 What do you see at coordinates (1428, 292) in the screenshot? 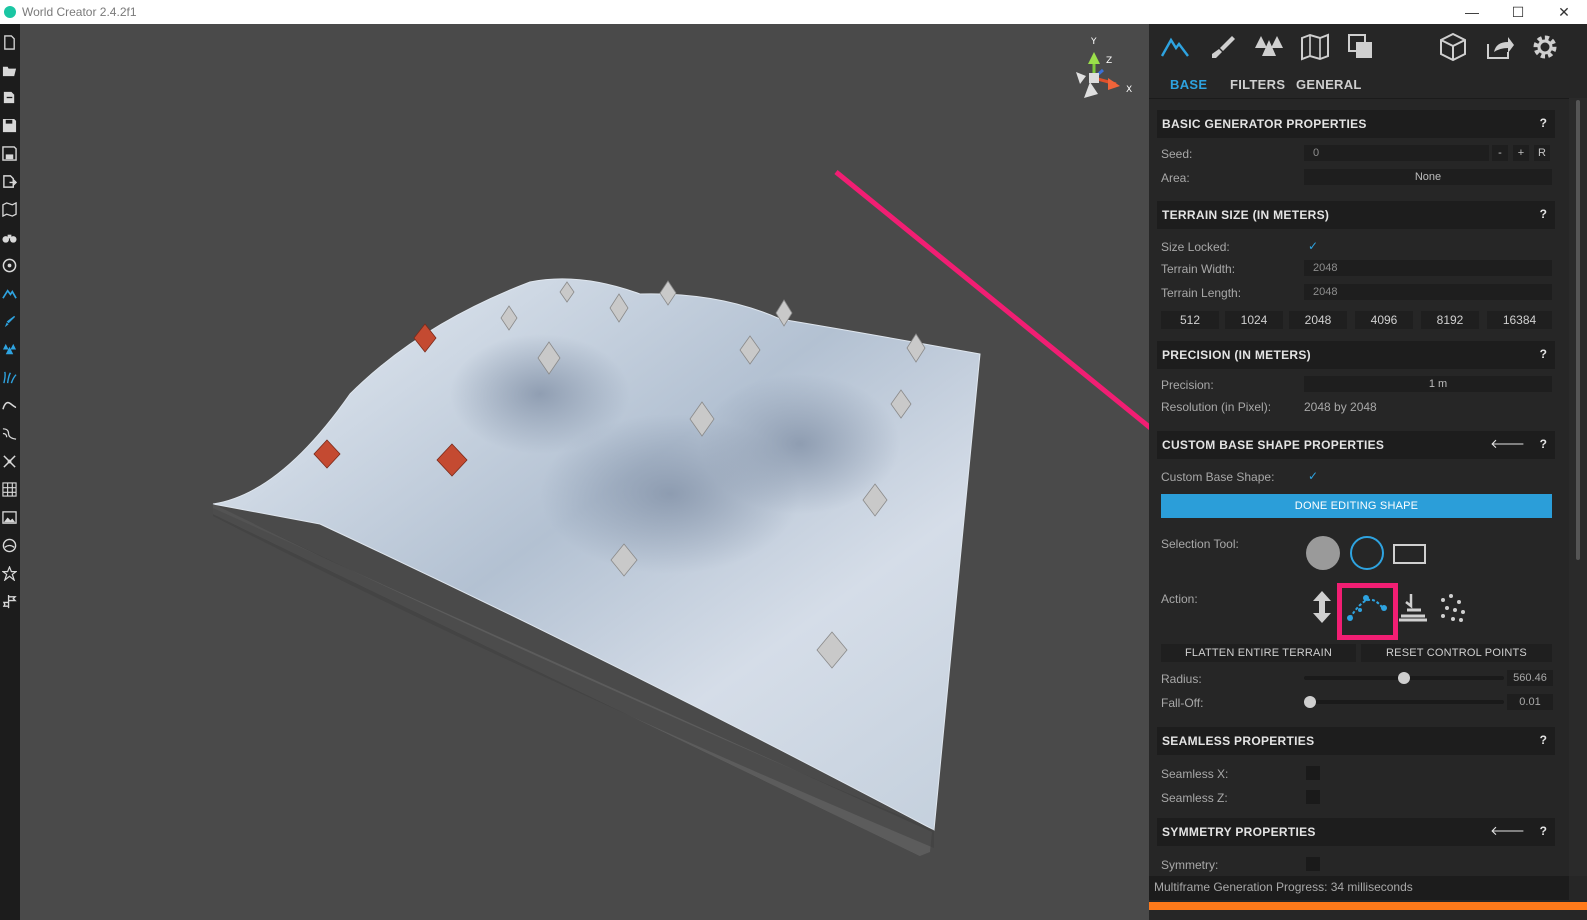
I see `terrain-length-input: 2048` at bounding box center [1428, 292].